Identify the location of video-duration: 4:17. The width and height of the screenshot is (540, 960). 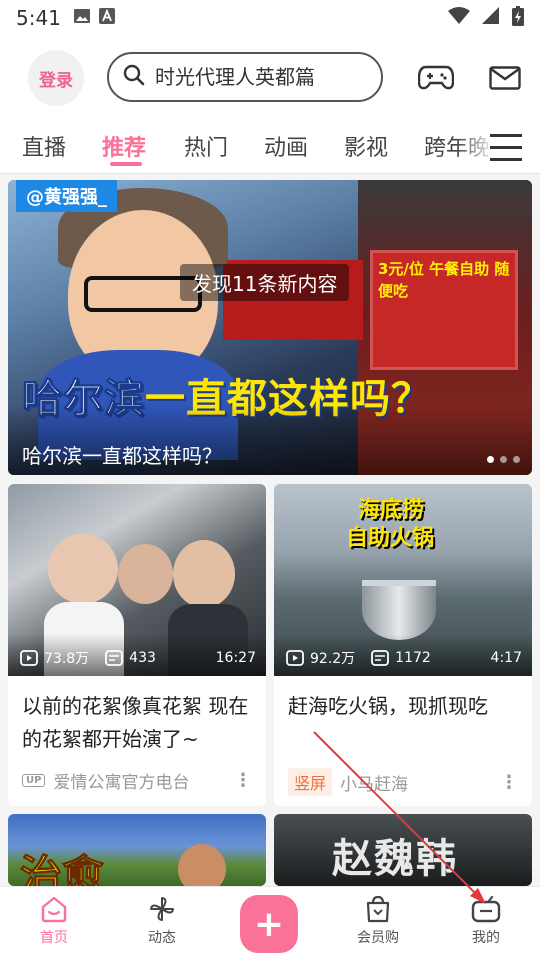
(506, 658).